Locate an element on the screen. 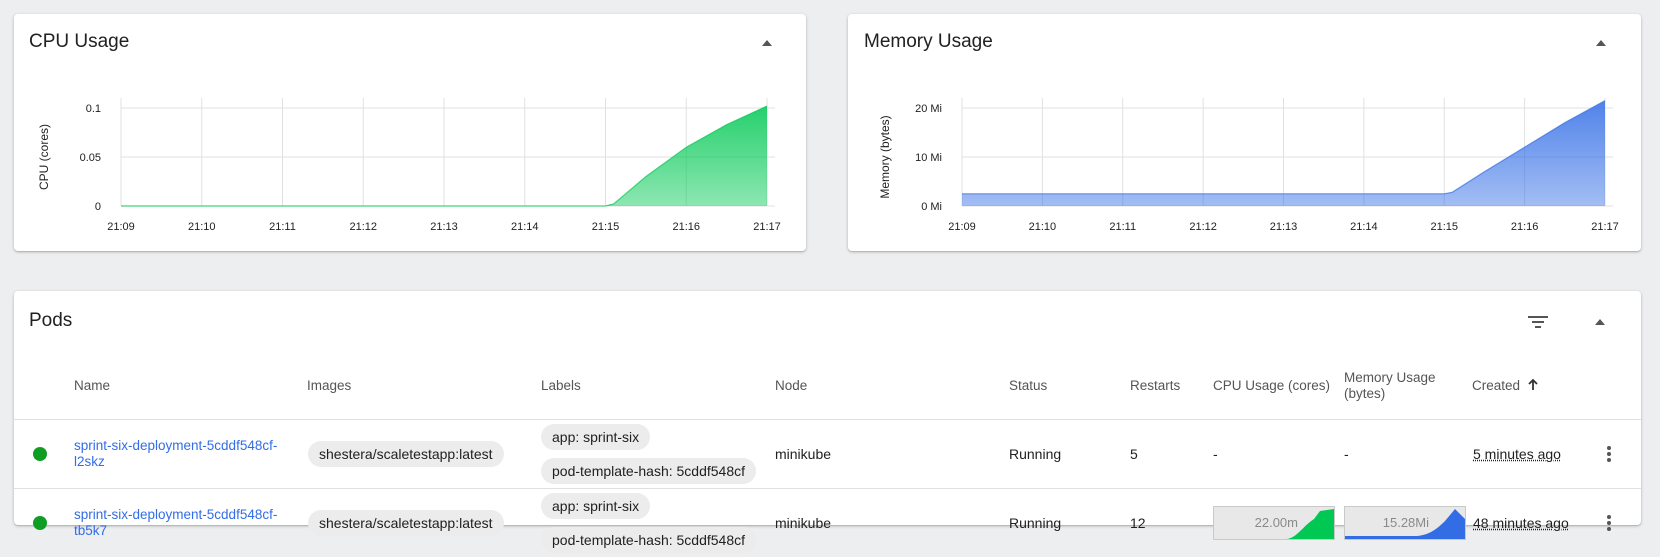 This screenshot has height=557, width=1660. restarts-value: 12 is located at coordinates (1138, 523).